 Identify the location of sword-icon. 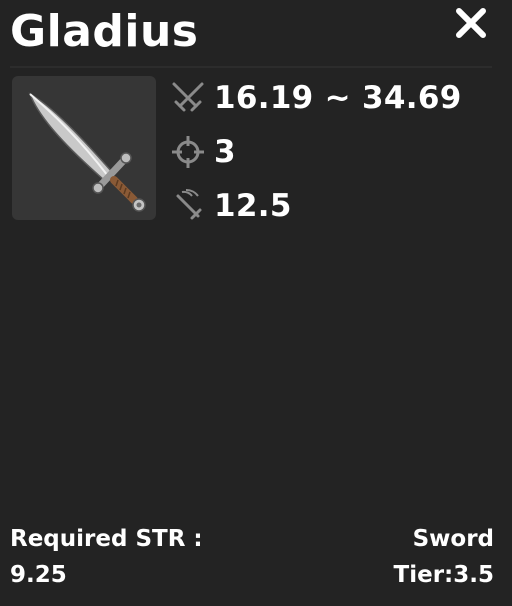
(87, 152).